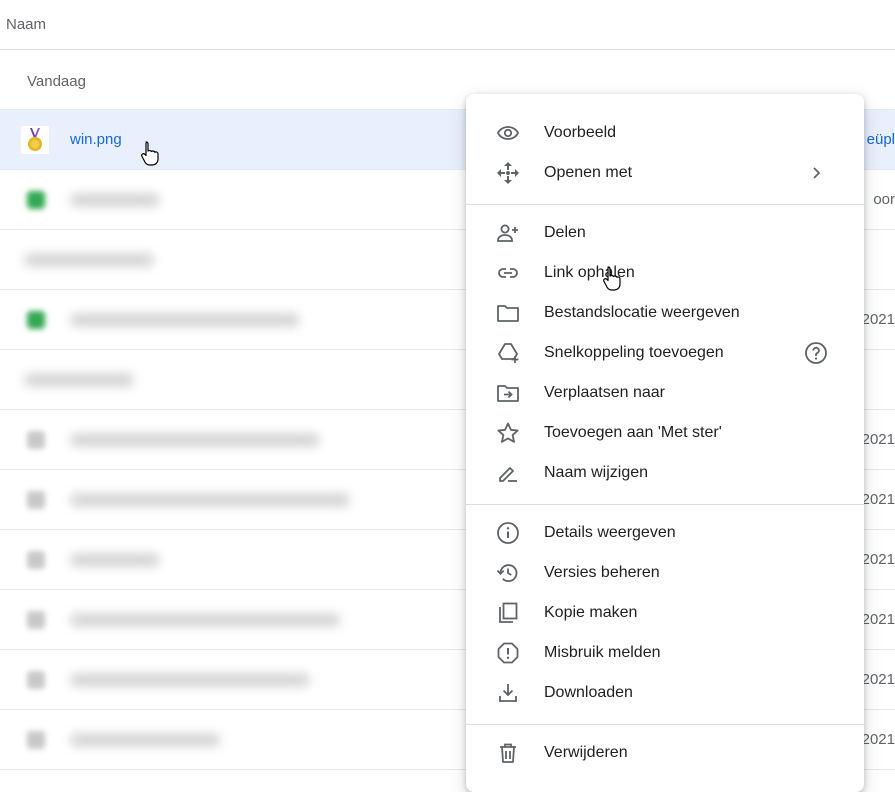 Image resolution: width=895 pixels, height=792 pixels. I want to click on download-icon, so click(508, 693).